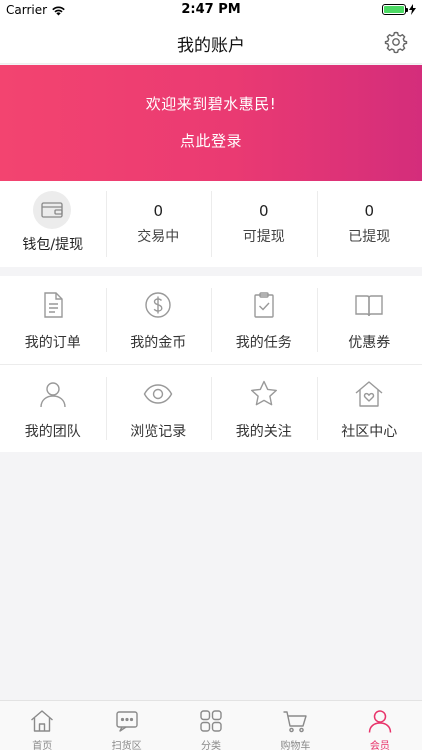 Image resolution: width=422 pixels, height=750 pixels. I want to click on gear-icon, so click(396, 42).